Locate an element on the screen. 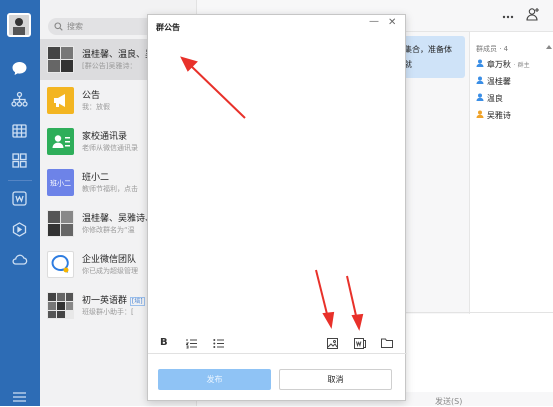 The image size is (553, 407). bold-button: B is located at coordinates (164, 342).